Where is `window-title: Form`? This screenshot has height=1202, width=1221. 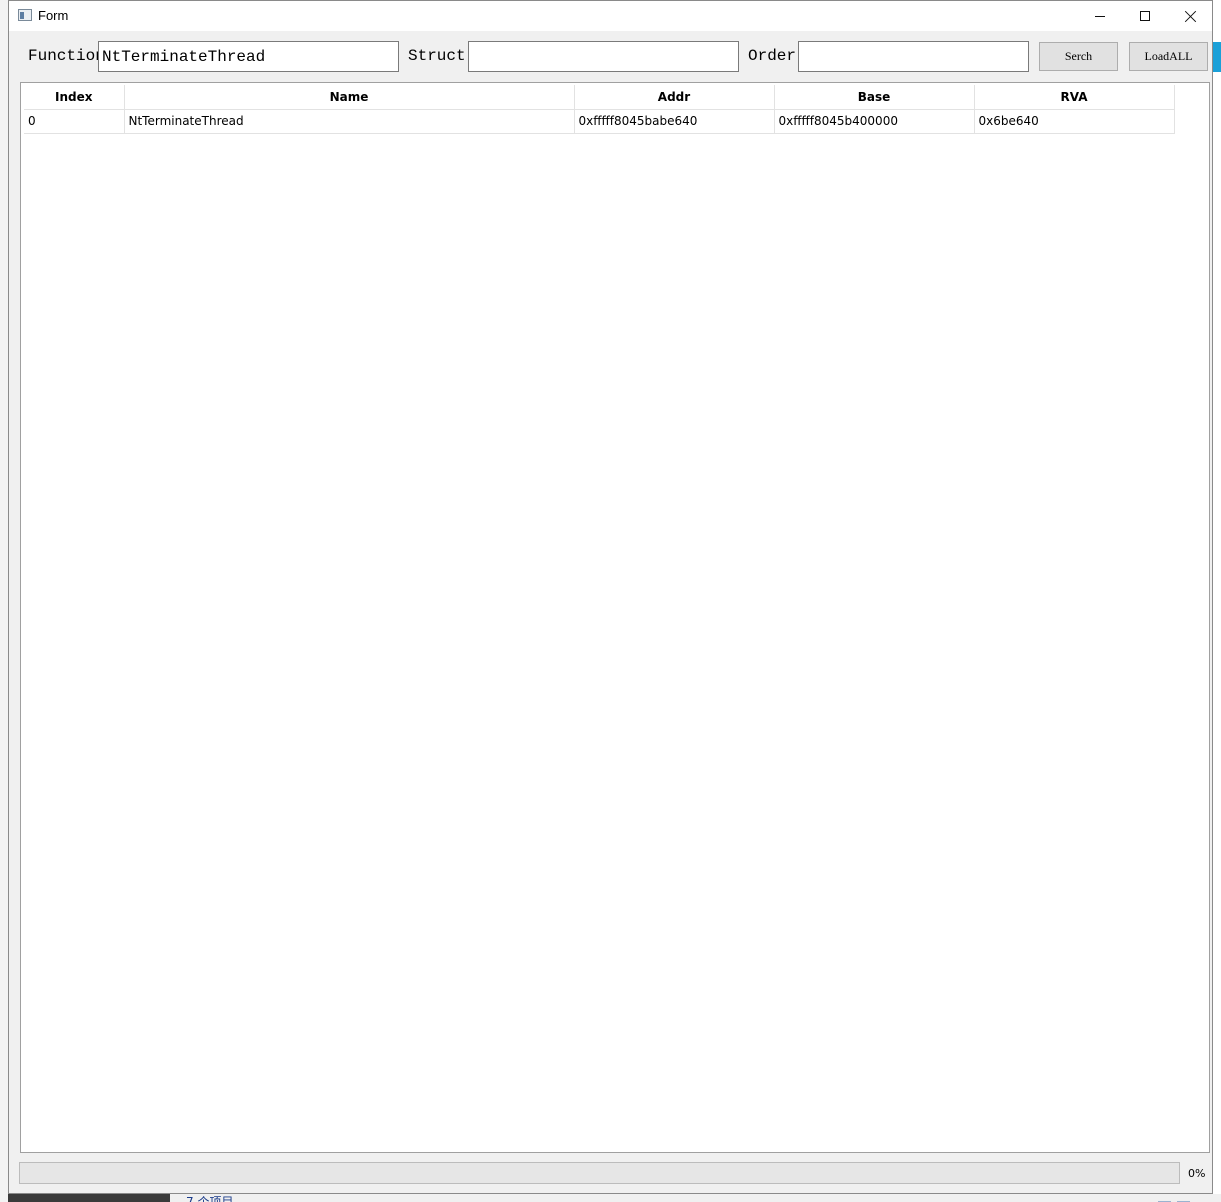 window-title: Form is located at coordinates (53, 15).